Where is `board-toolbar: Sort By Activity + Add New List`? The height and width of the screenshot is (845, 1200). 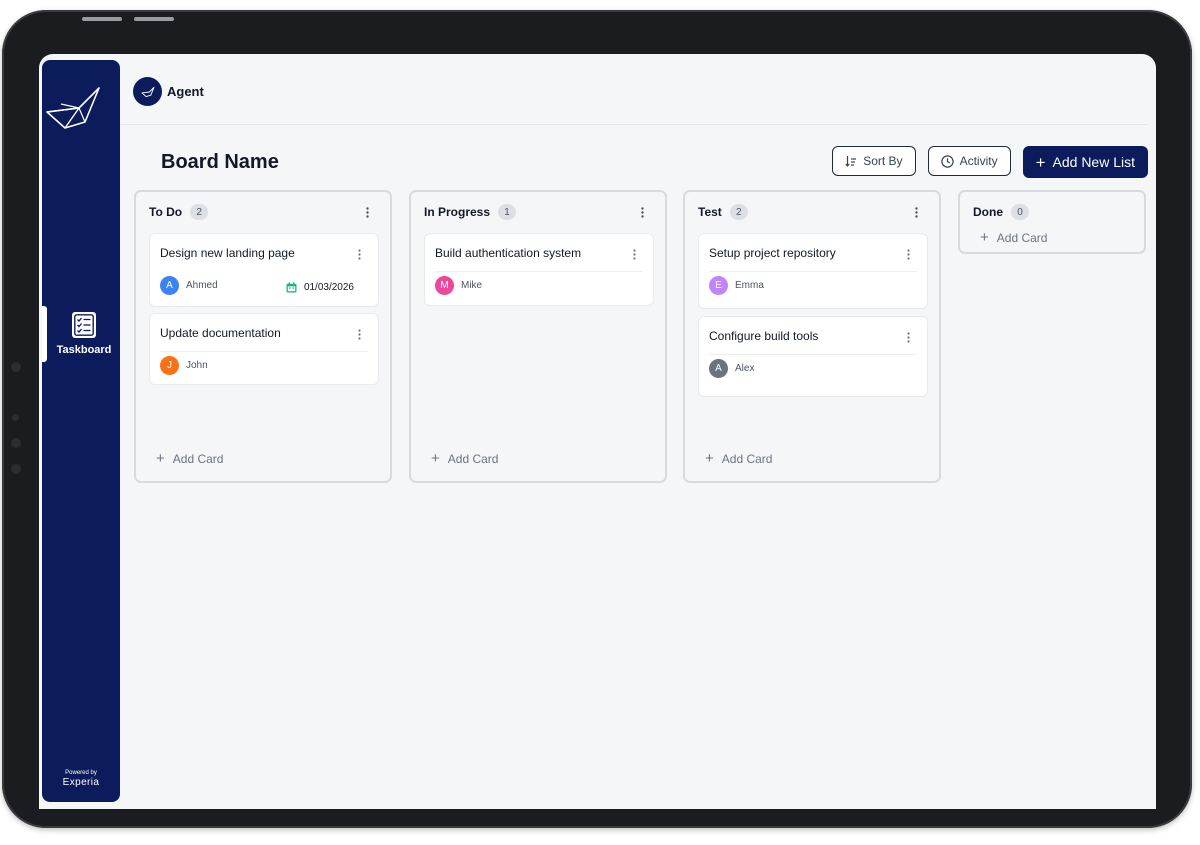 board-toolbar: Sort By Activity + Add New List is located at coordinates (990, 162).